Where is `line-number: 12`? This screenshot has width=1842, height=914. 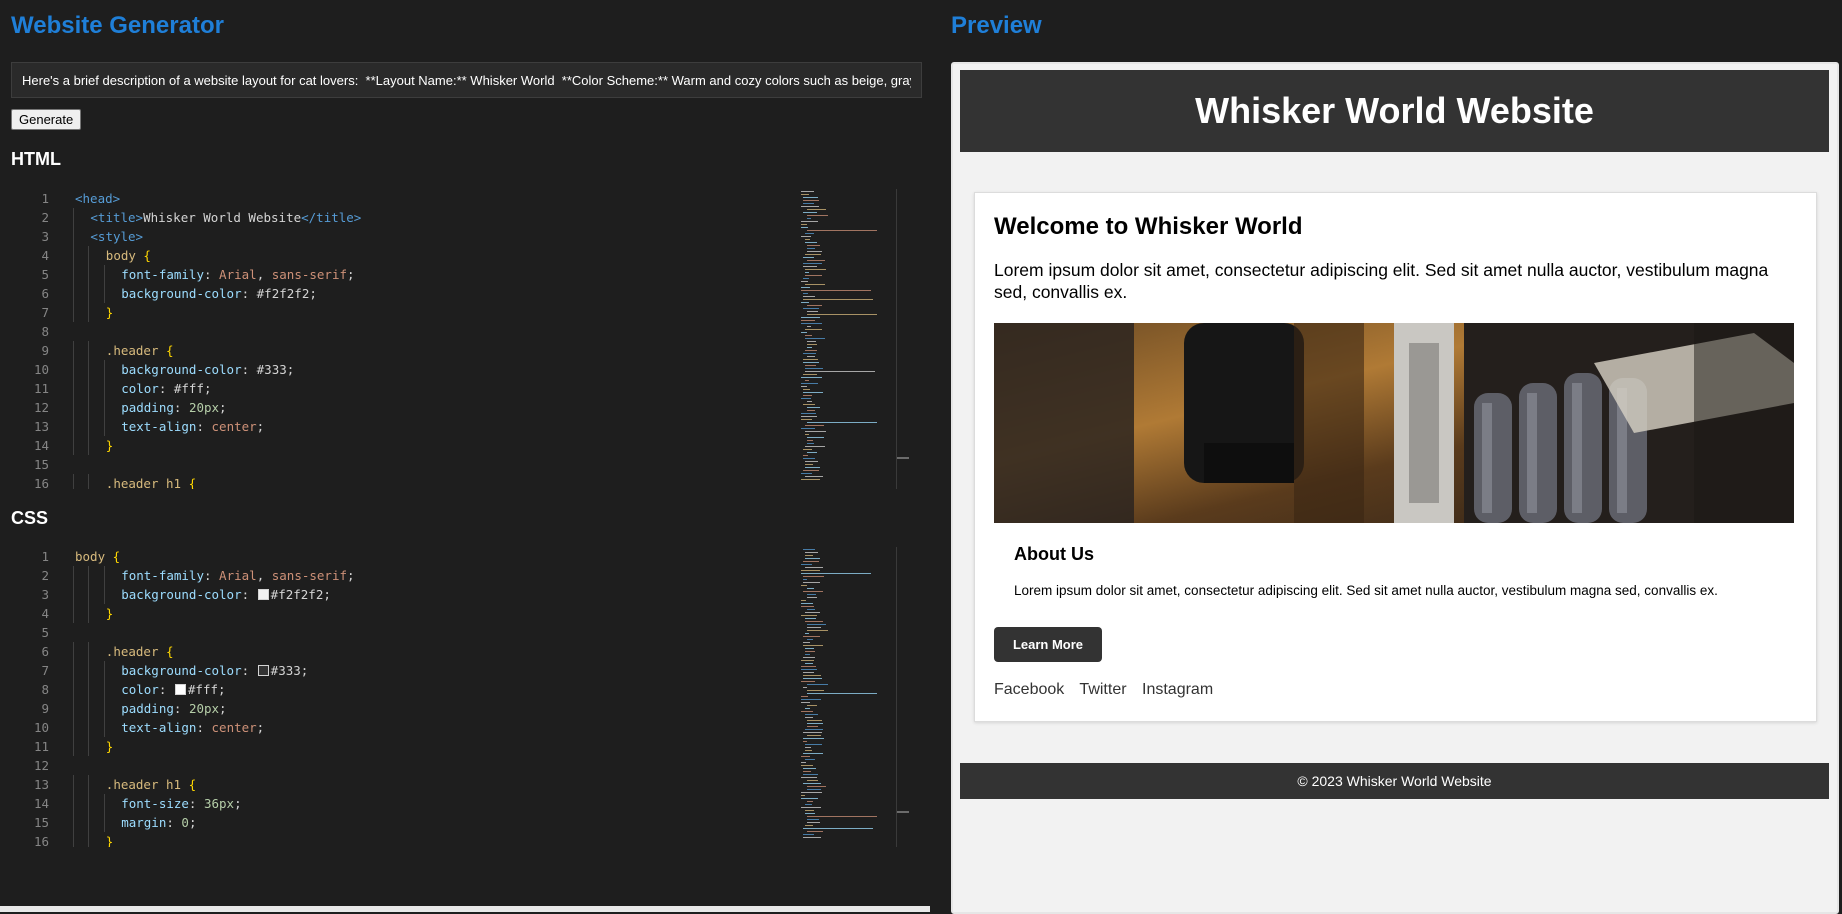
line-number: 12 is located at coordinates (41, 765).